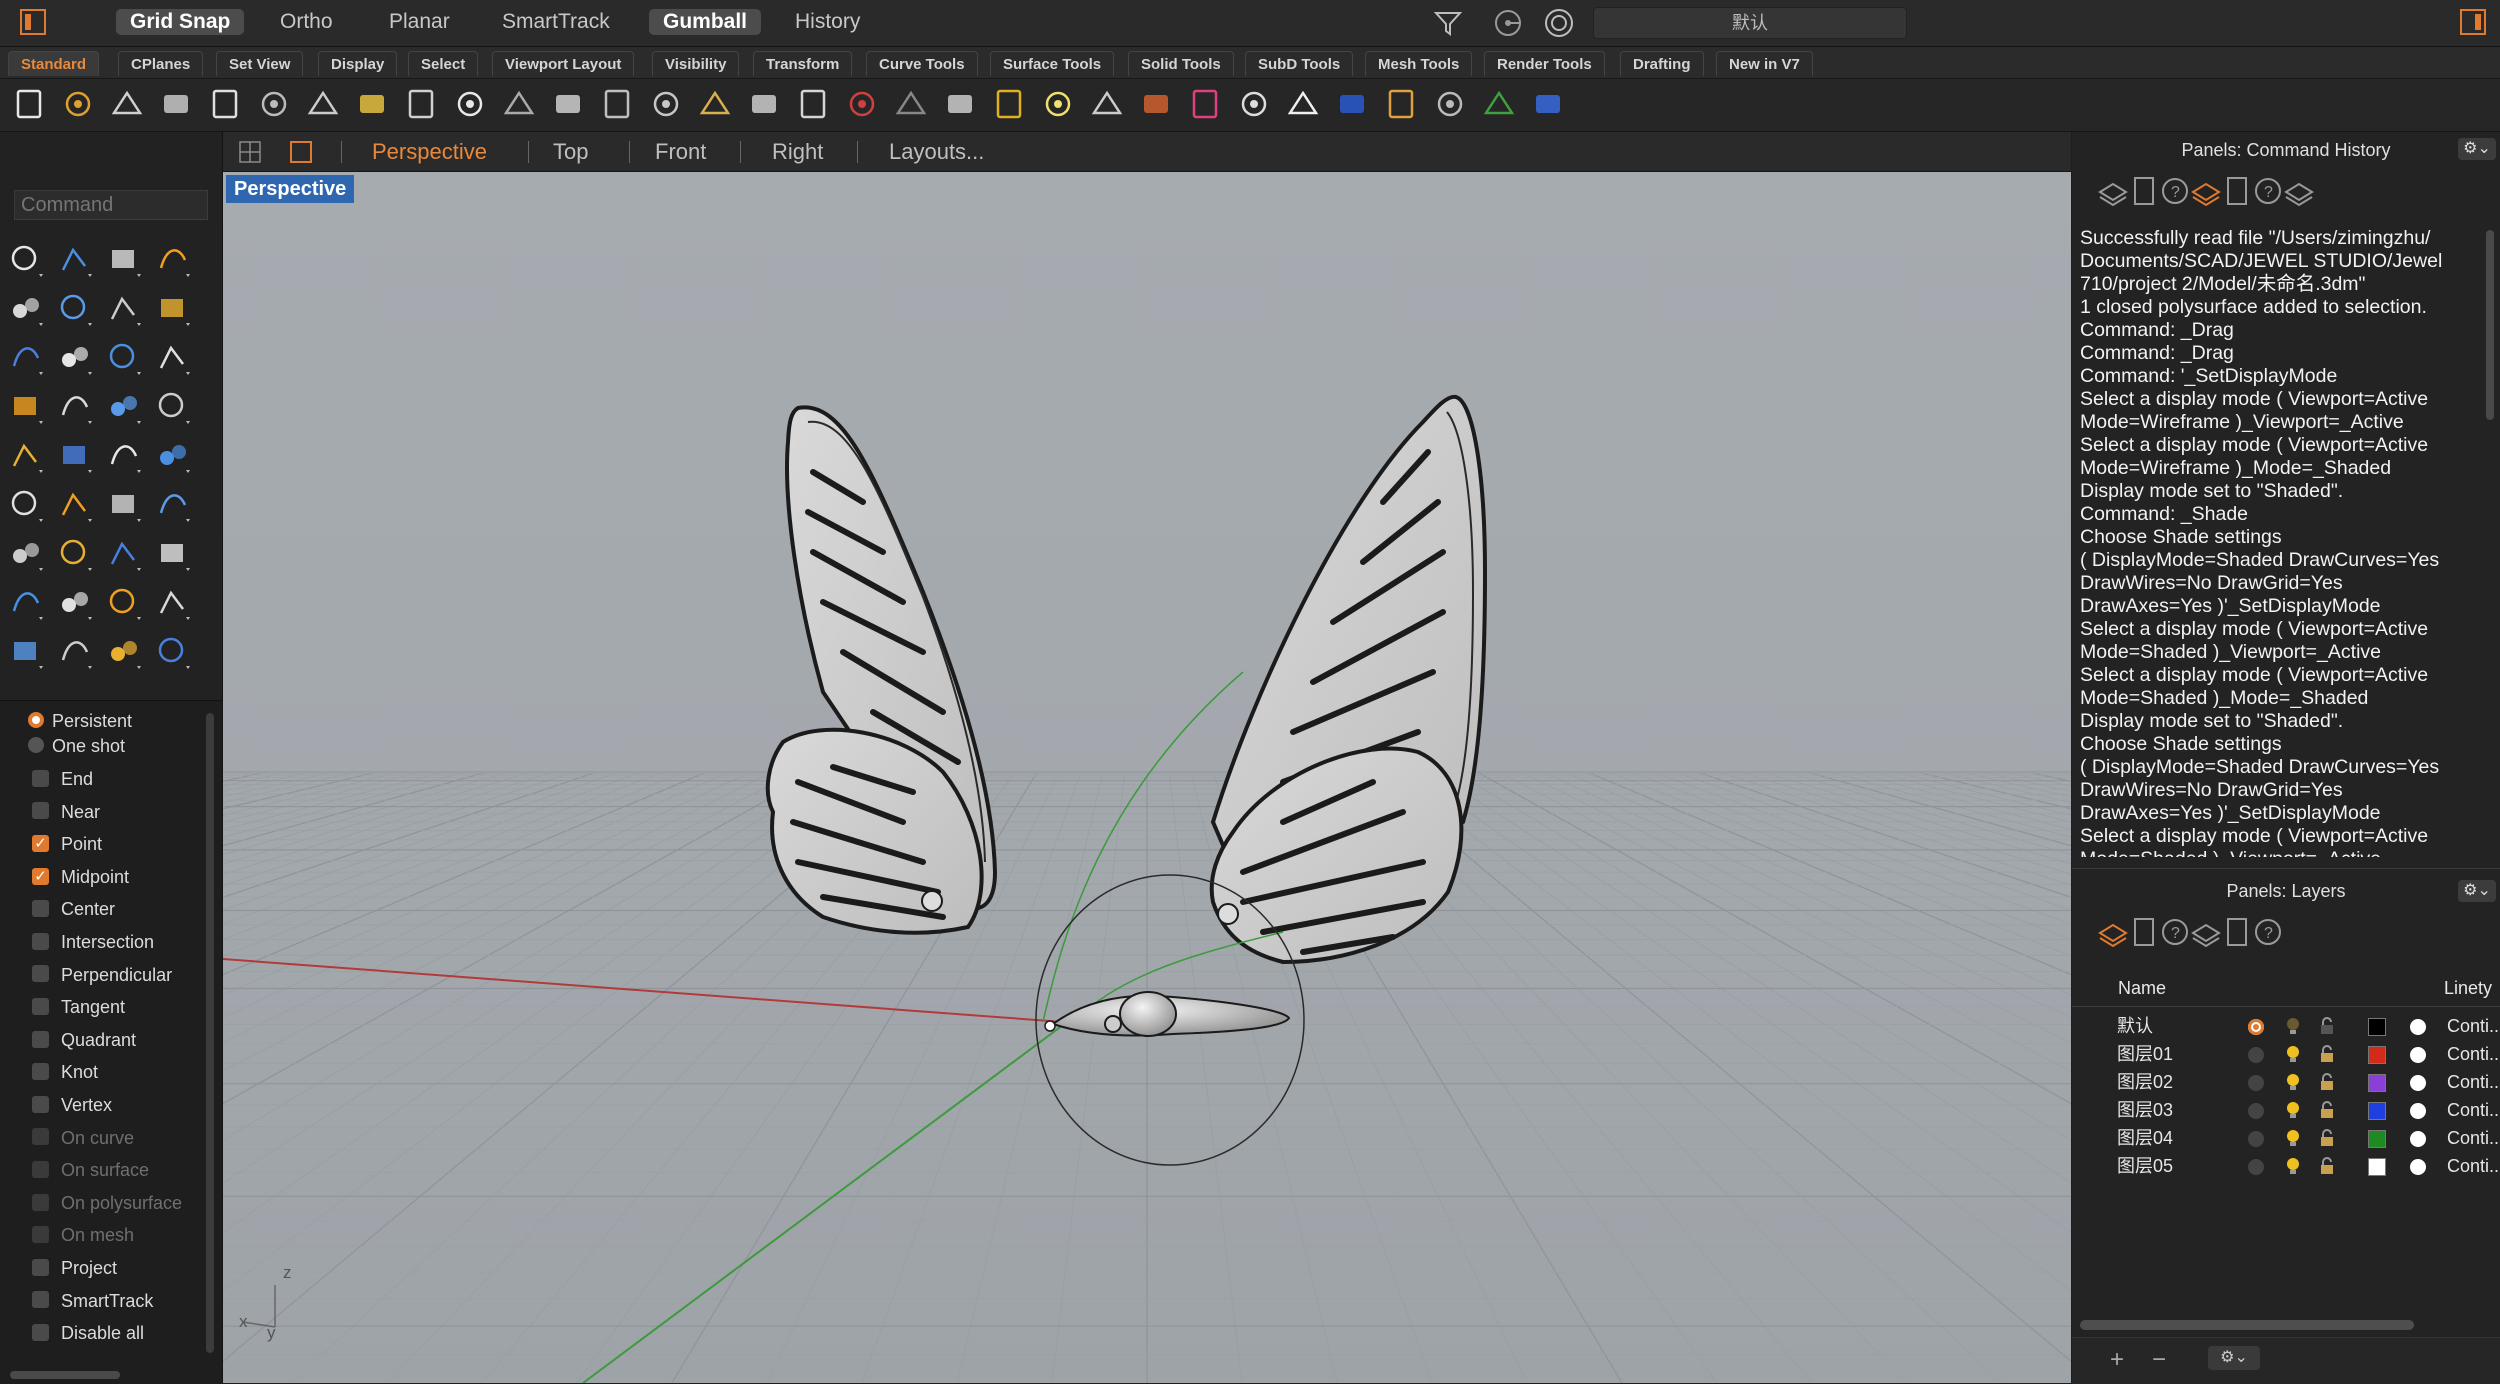 The width and height of the screenshot is (2500, 1384). Describe the element at coordinates (1352, 104) in the screenshot. I see `render-sphere-icon` at that location.